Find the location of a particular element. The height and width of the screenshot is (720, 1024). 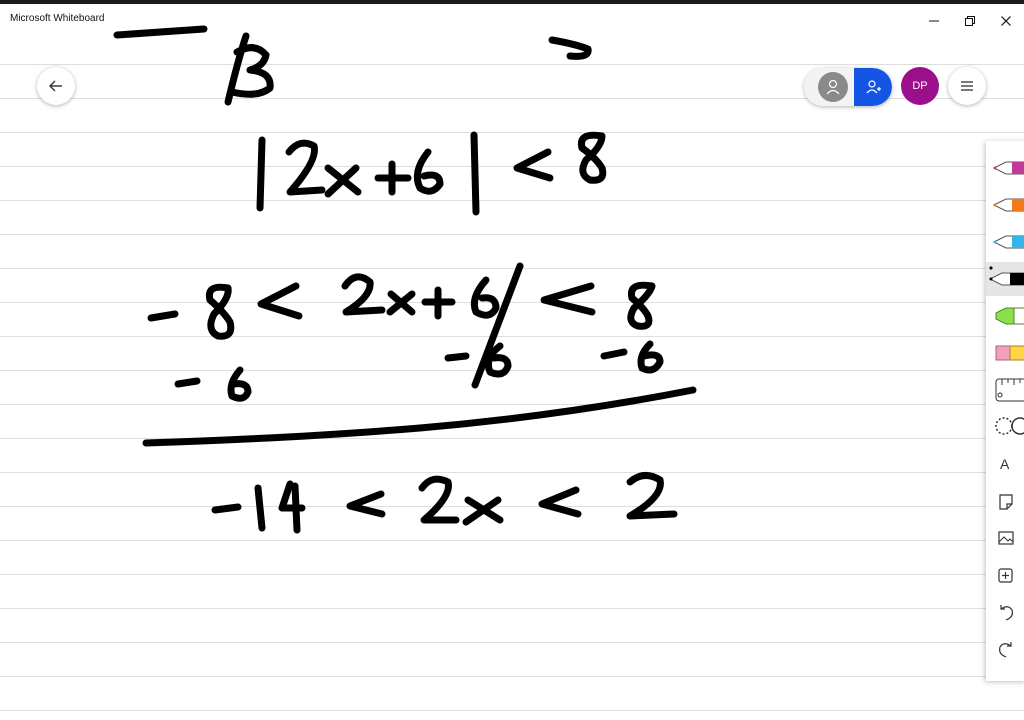

lasso-tool is located at coordinates (1005, 427).